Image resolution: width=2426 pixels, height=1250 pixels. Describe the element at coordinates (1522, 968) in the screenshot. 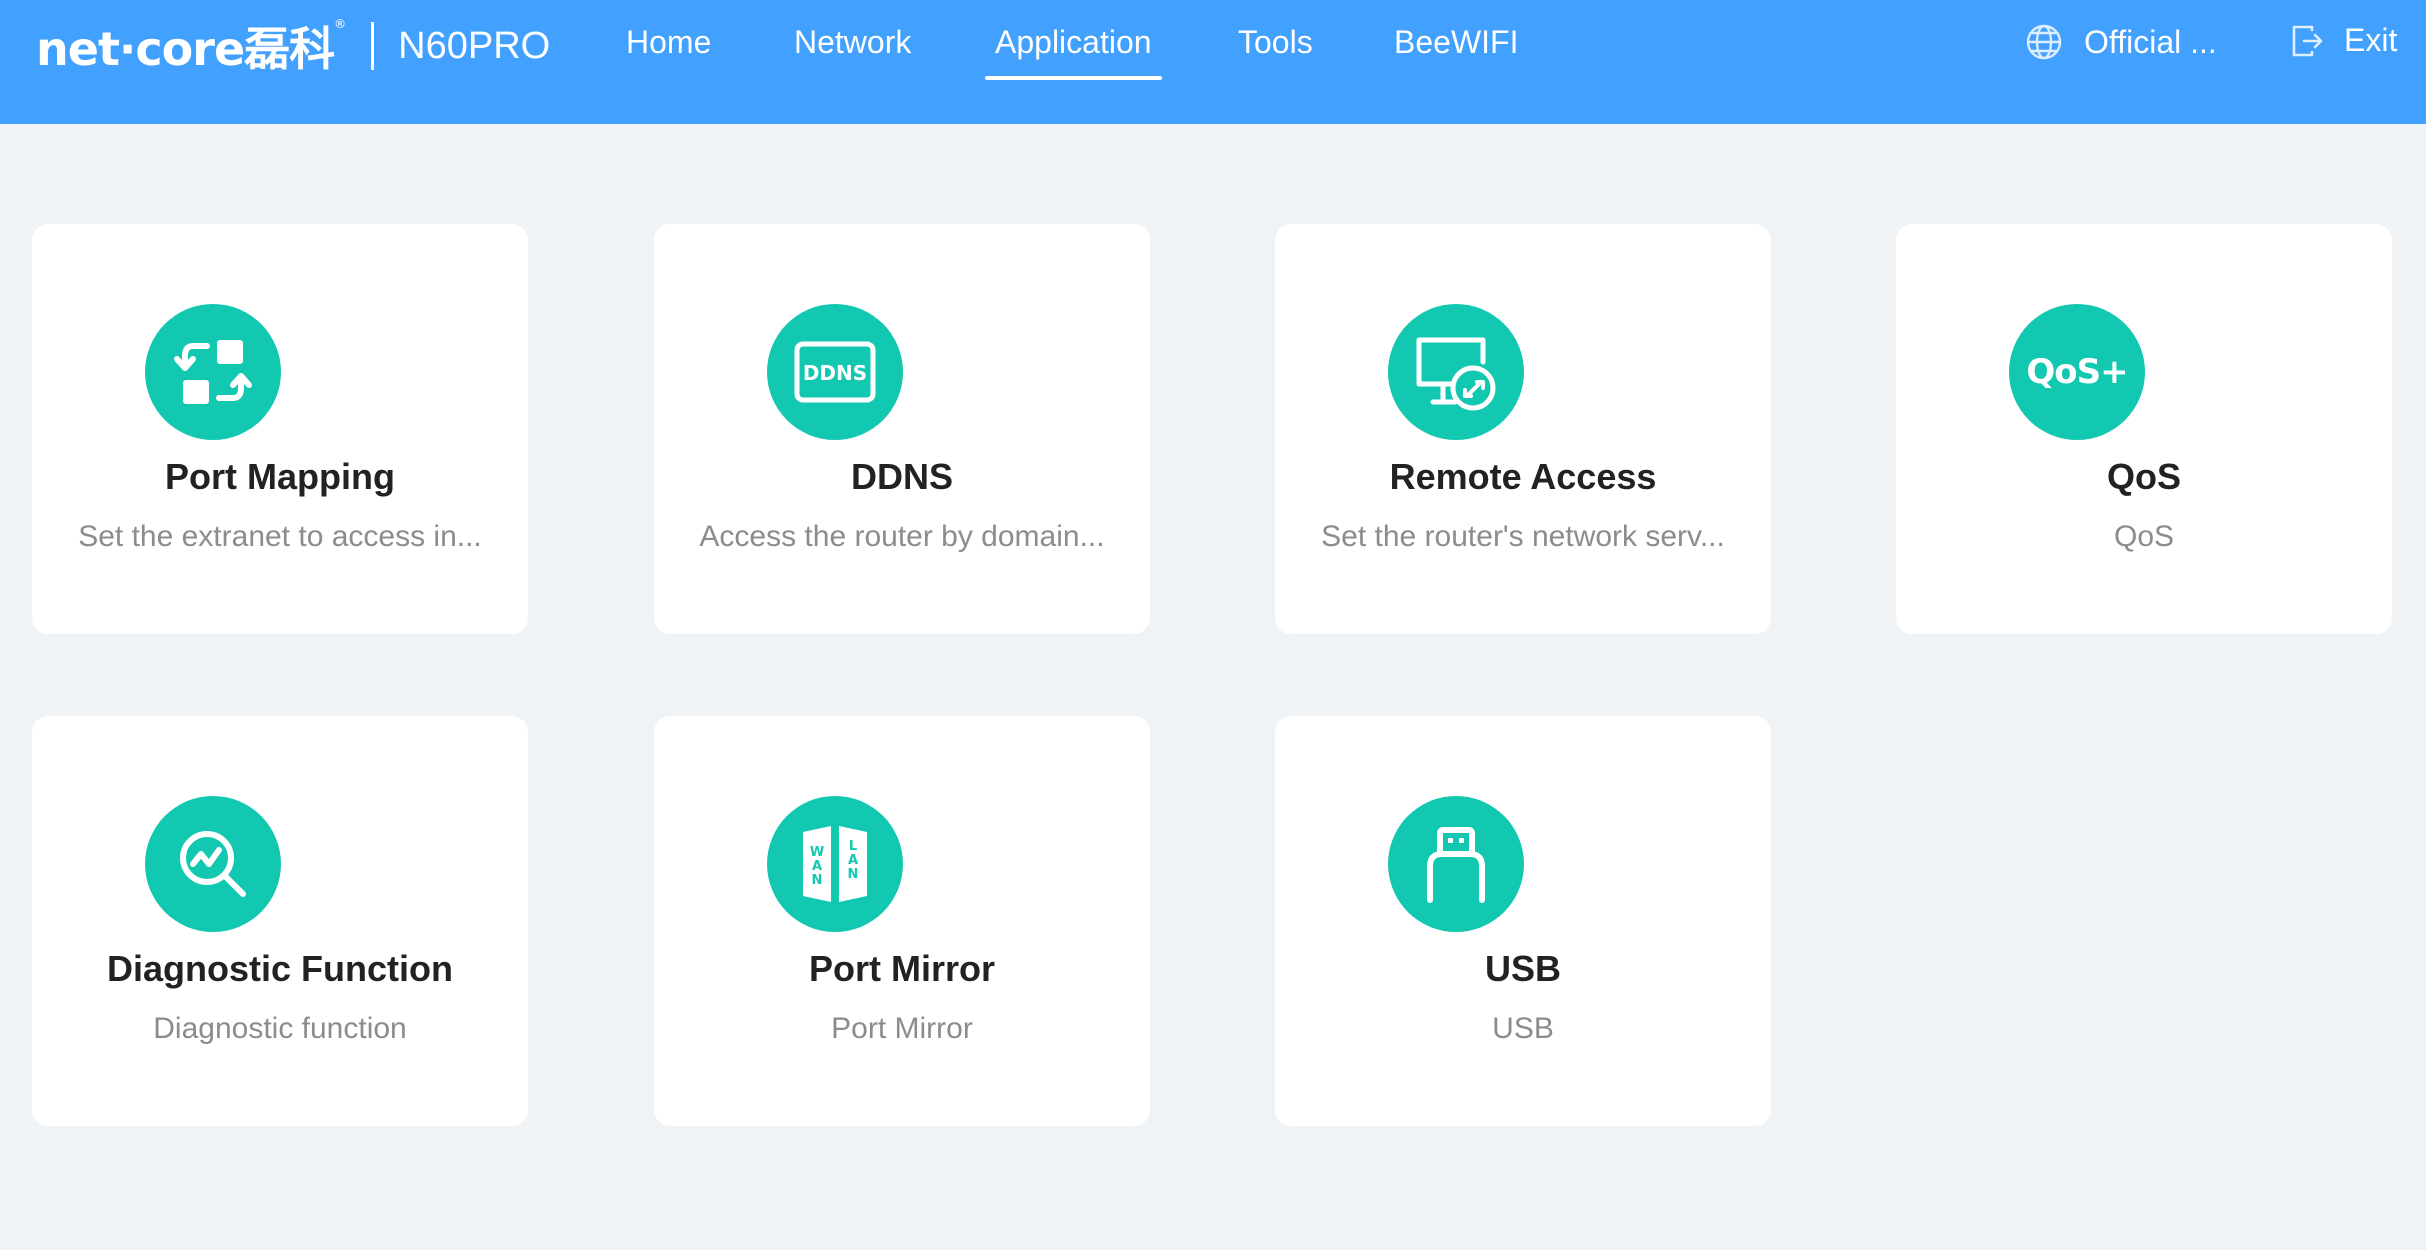

I see `card-title: USB` at that location.